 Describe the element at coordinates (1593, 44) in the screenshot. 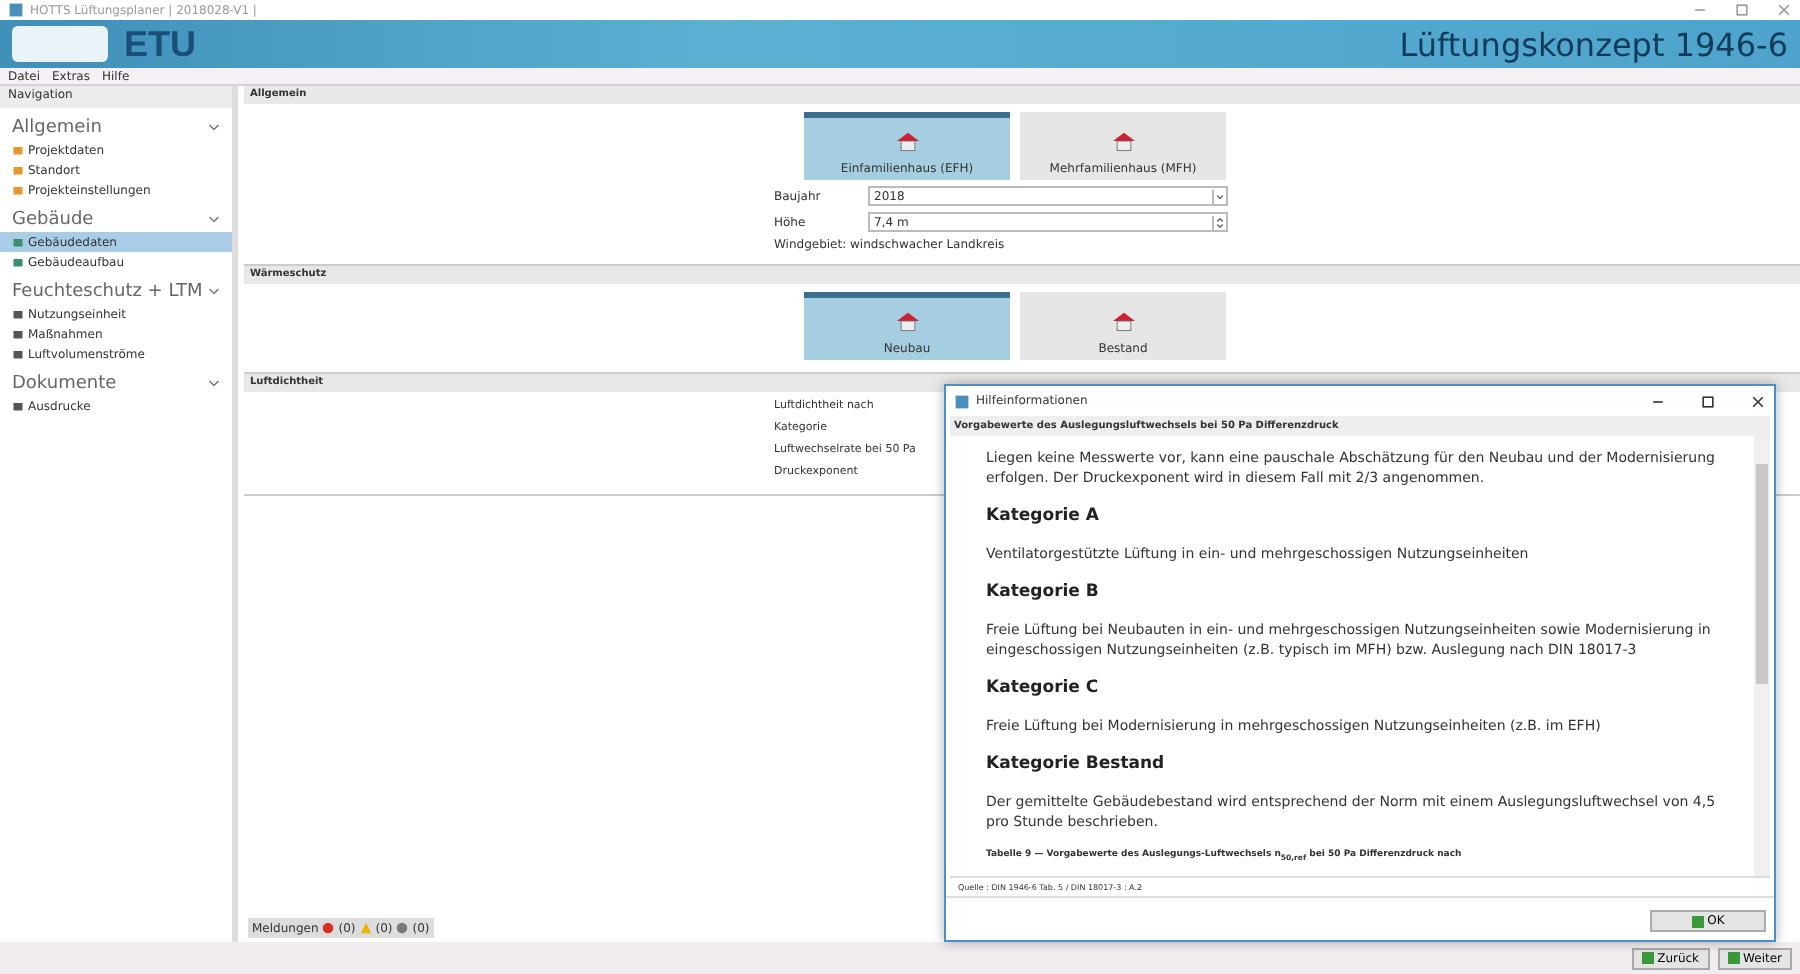

I see `app-title: Lüftungskonzept 1946-6` at that location.